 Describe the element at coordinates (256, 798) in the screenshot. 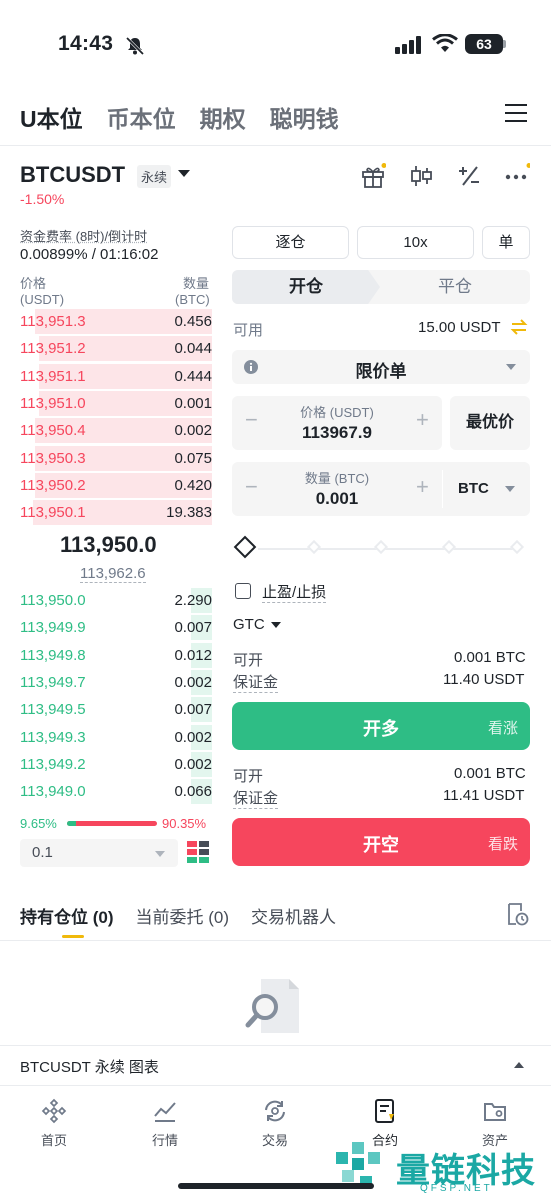

I see `short-margin-label: 保证金` at that location.